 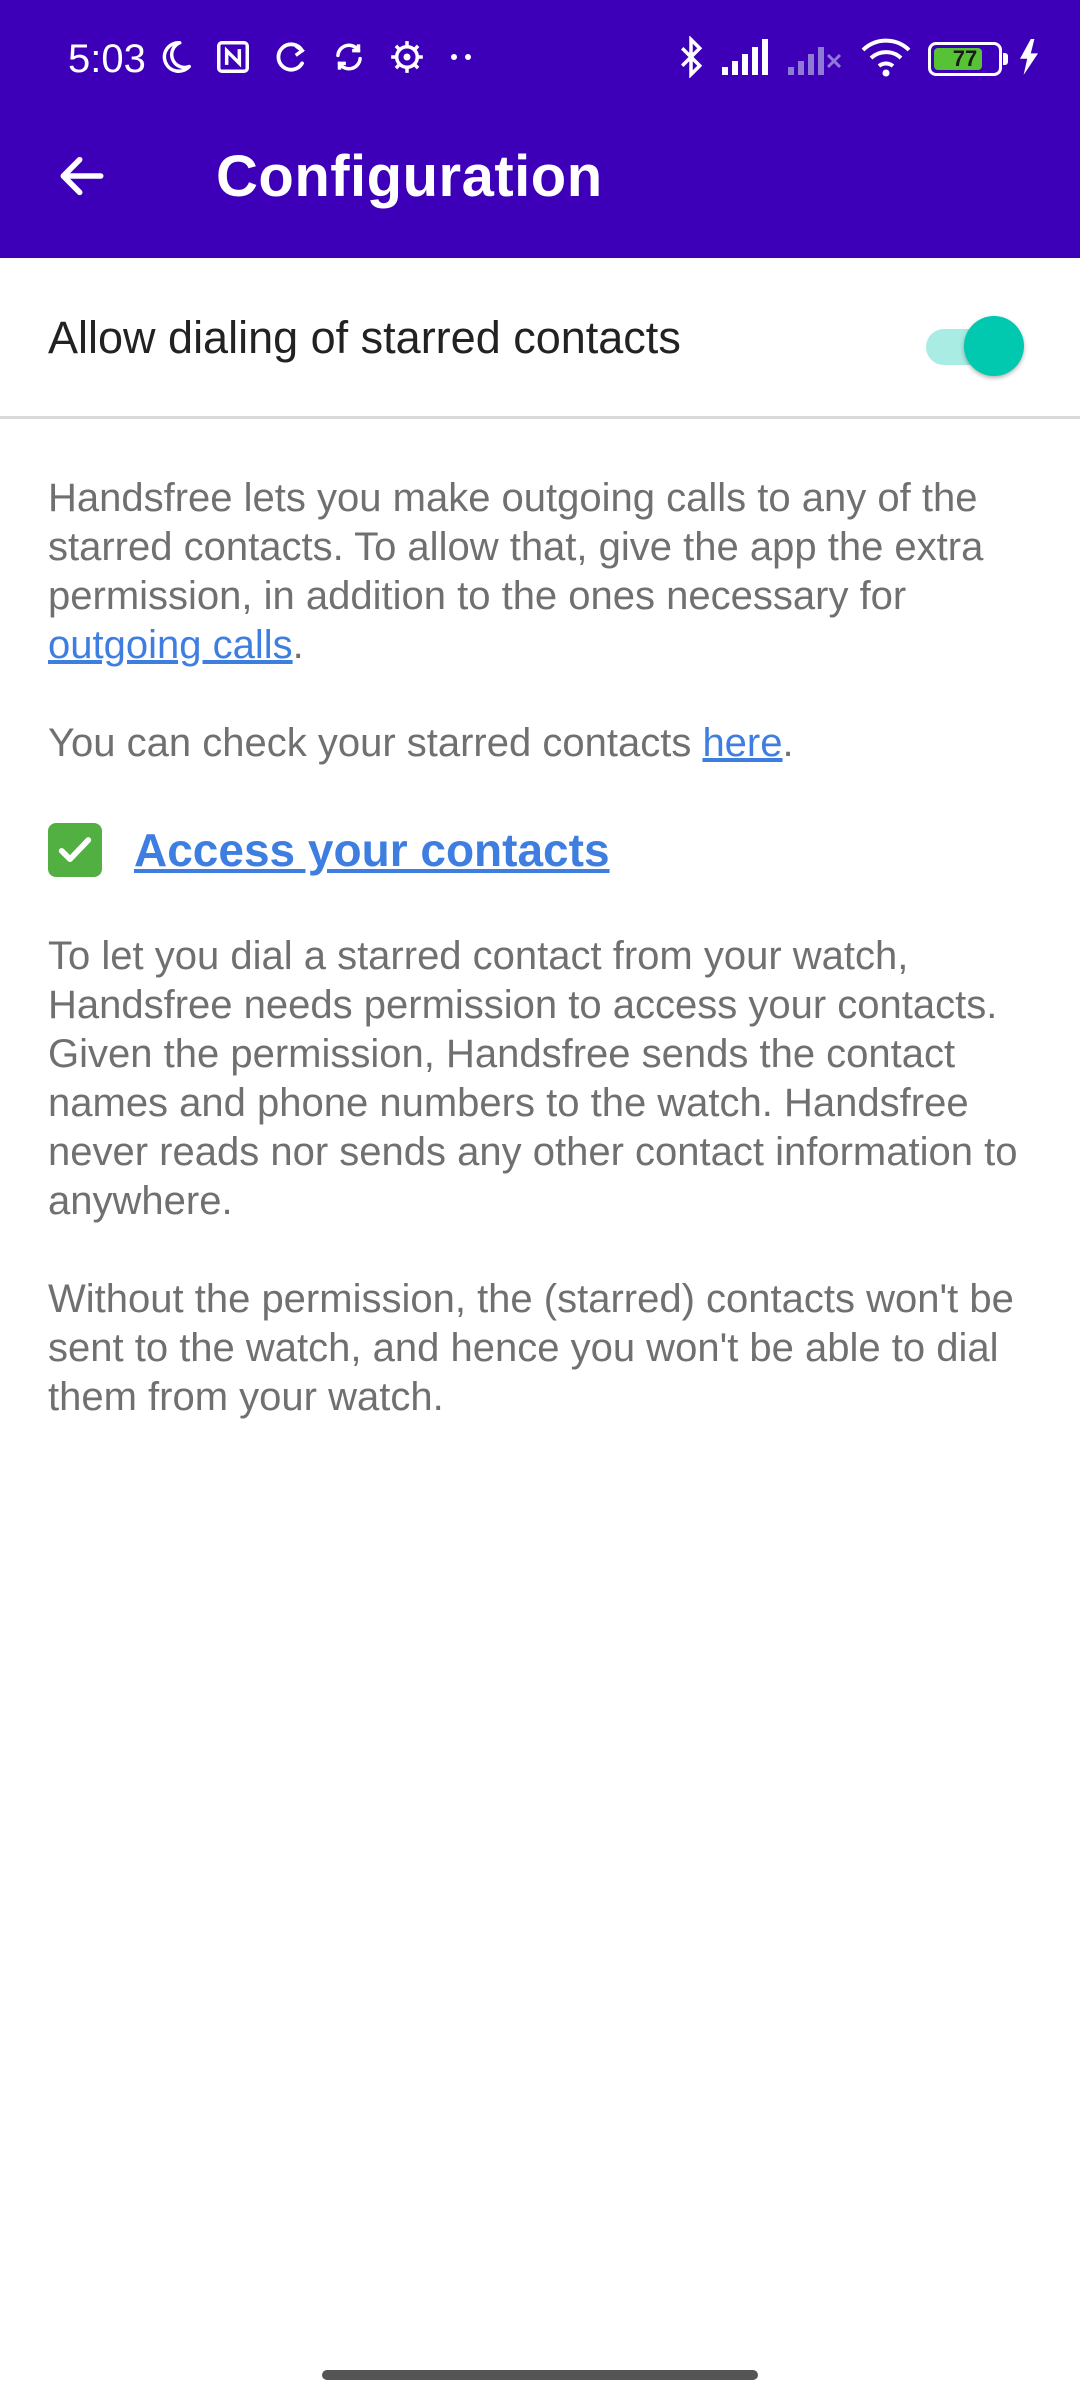 I want to click on battery-icon: 77, so click(x=968, y=59).